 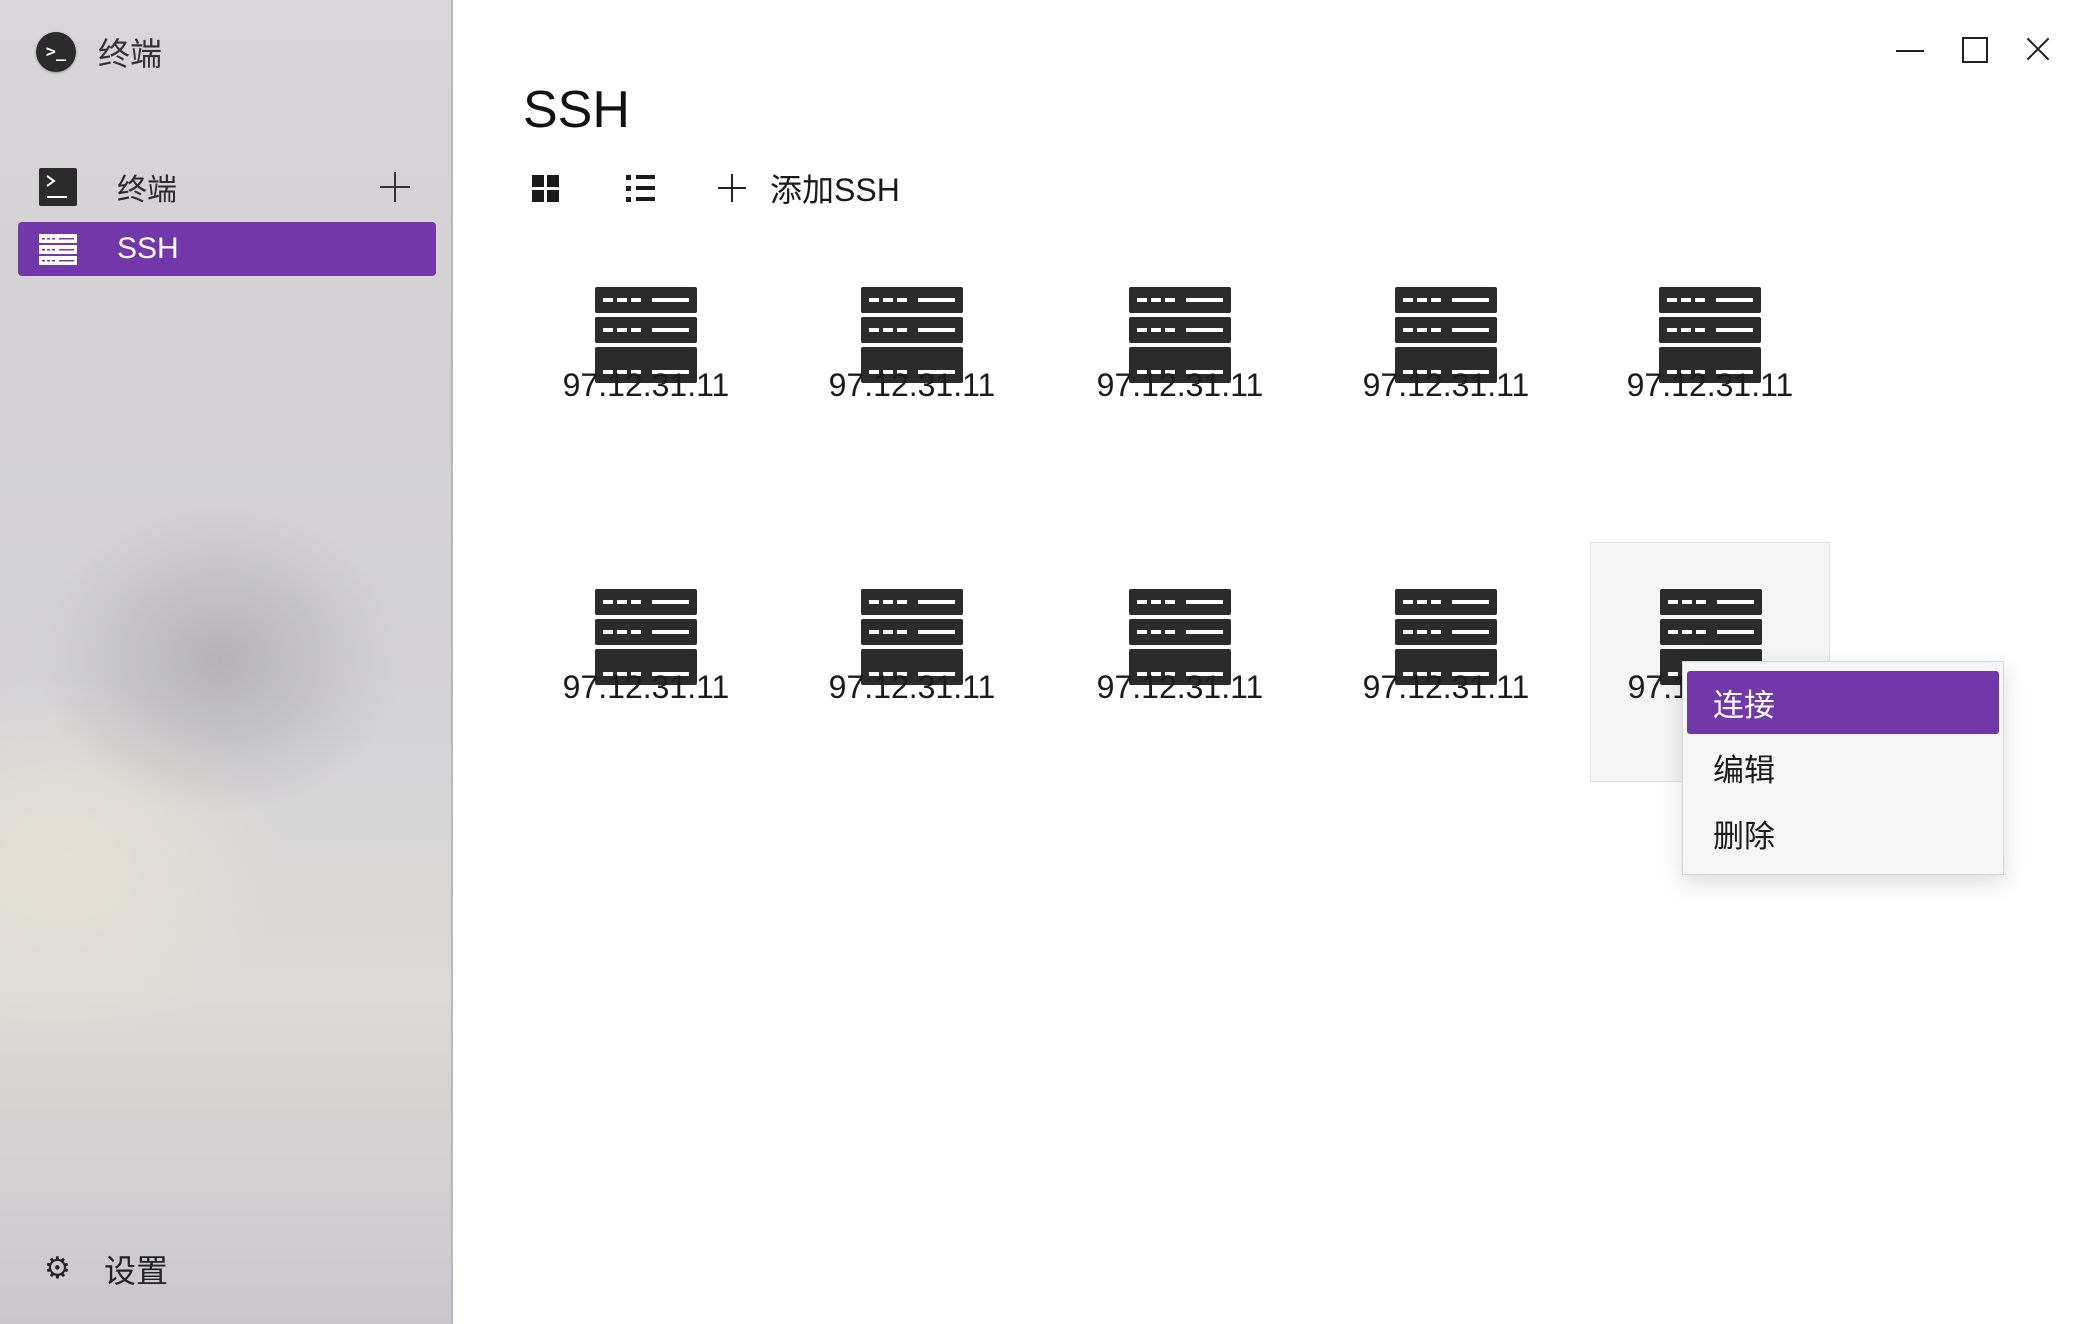 What do you see at coordinates (227, 249) in the screenshot?
I see `sidebar-item-ssh: SSH` at bounding box center [227, 249].